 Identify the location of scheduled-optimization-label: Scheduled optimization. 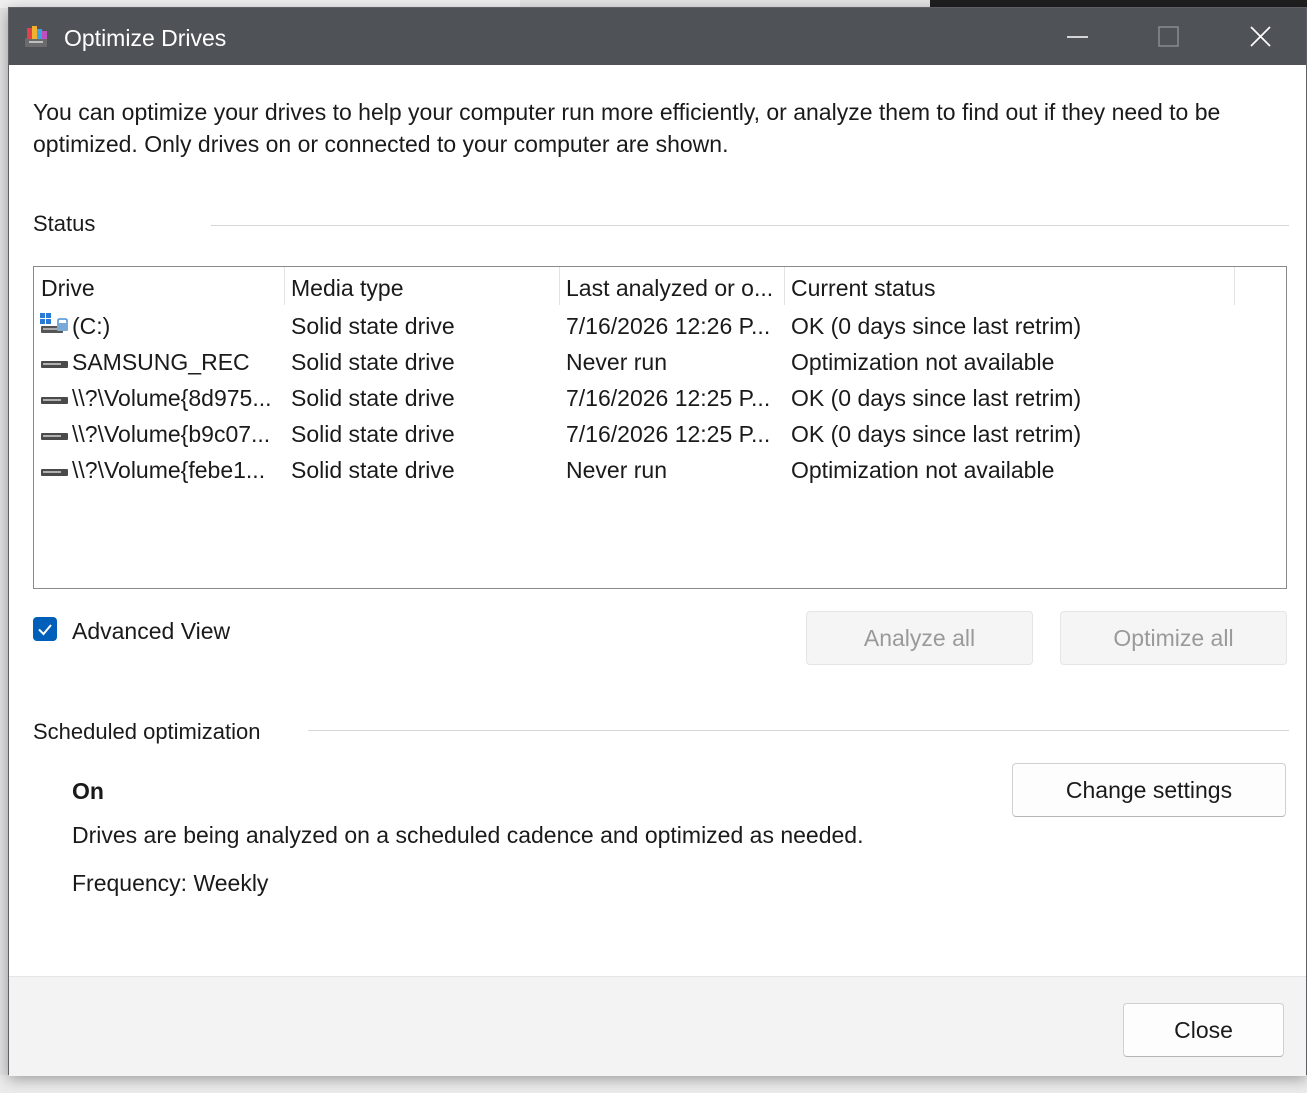
(147, 731).